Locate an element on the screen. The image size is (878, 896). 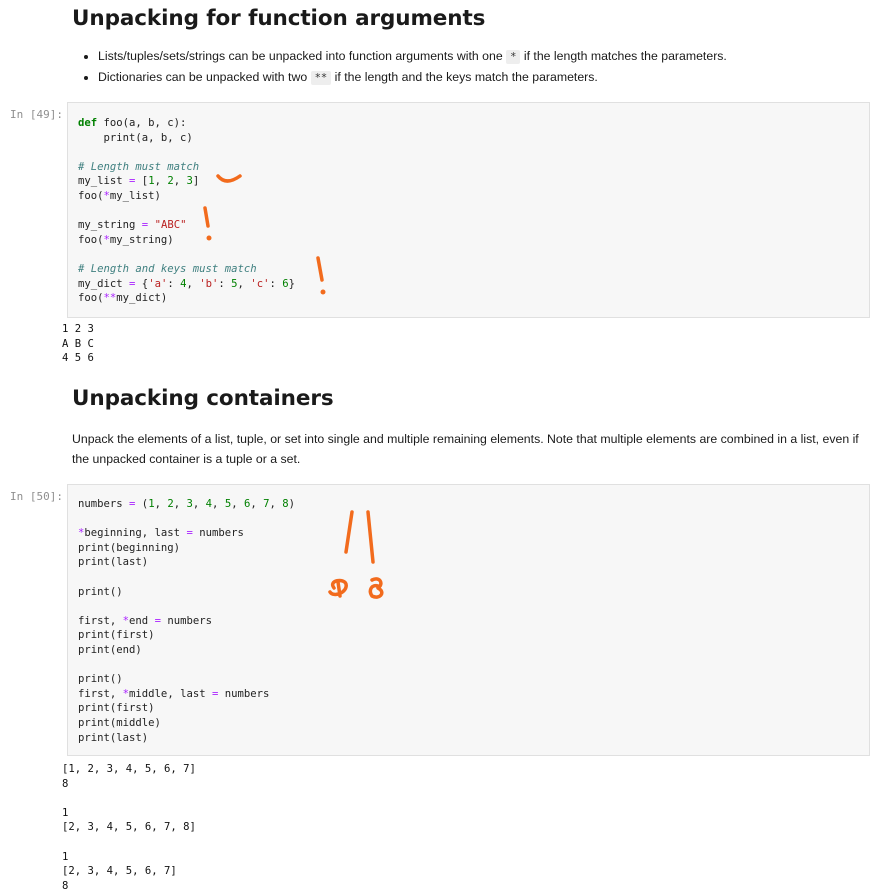
output-line: [2, 3, 4, 5, 6, 7] is located at coordinates (119, 871).